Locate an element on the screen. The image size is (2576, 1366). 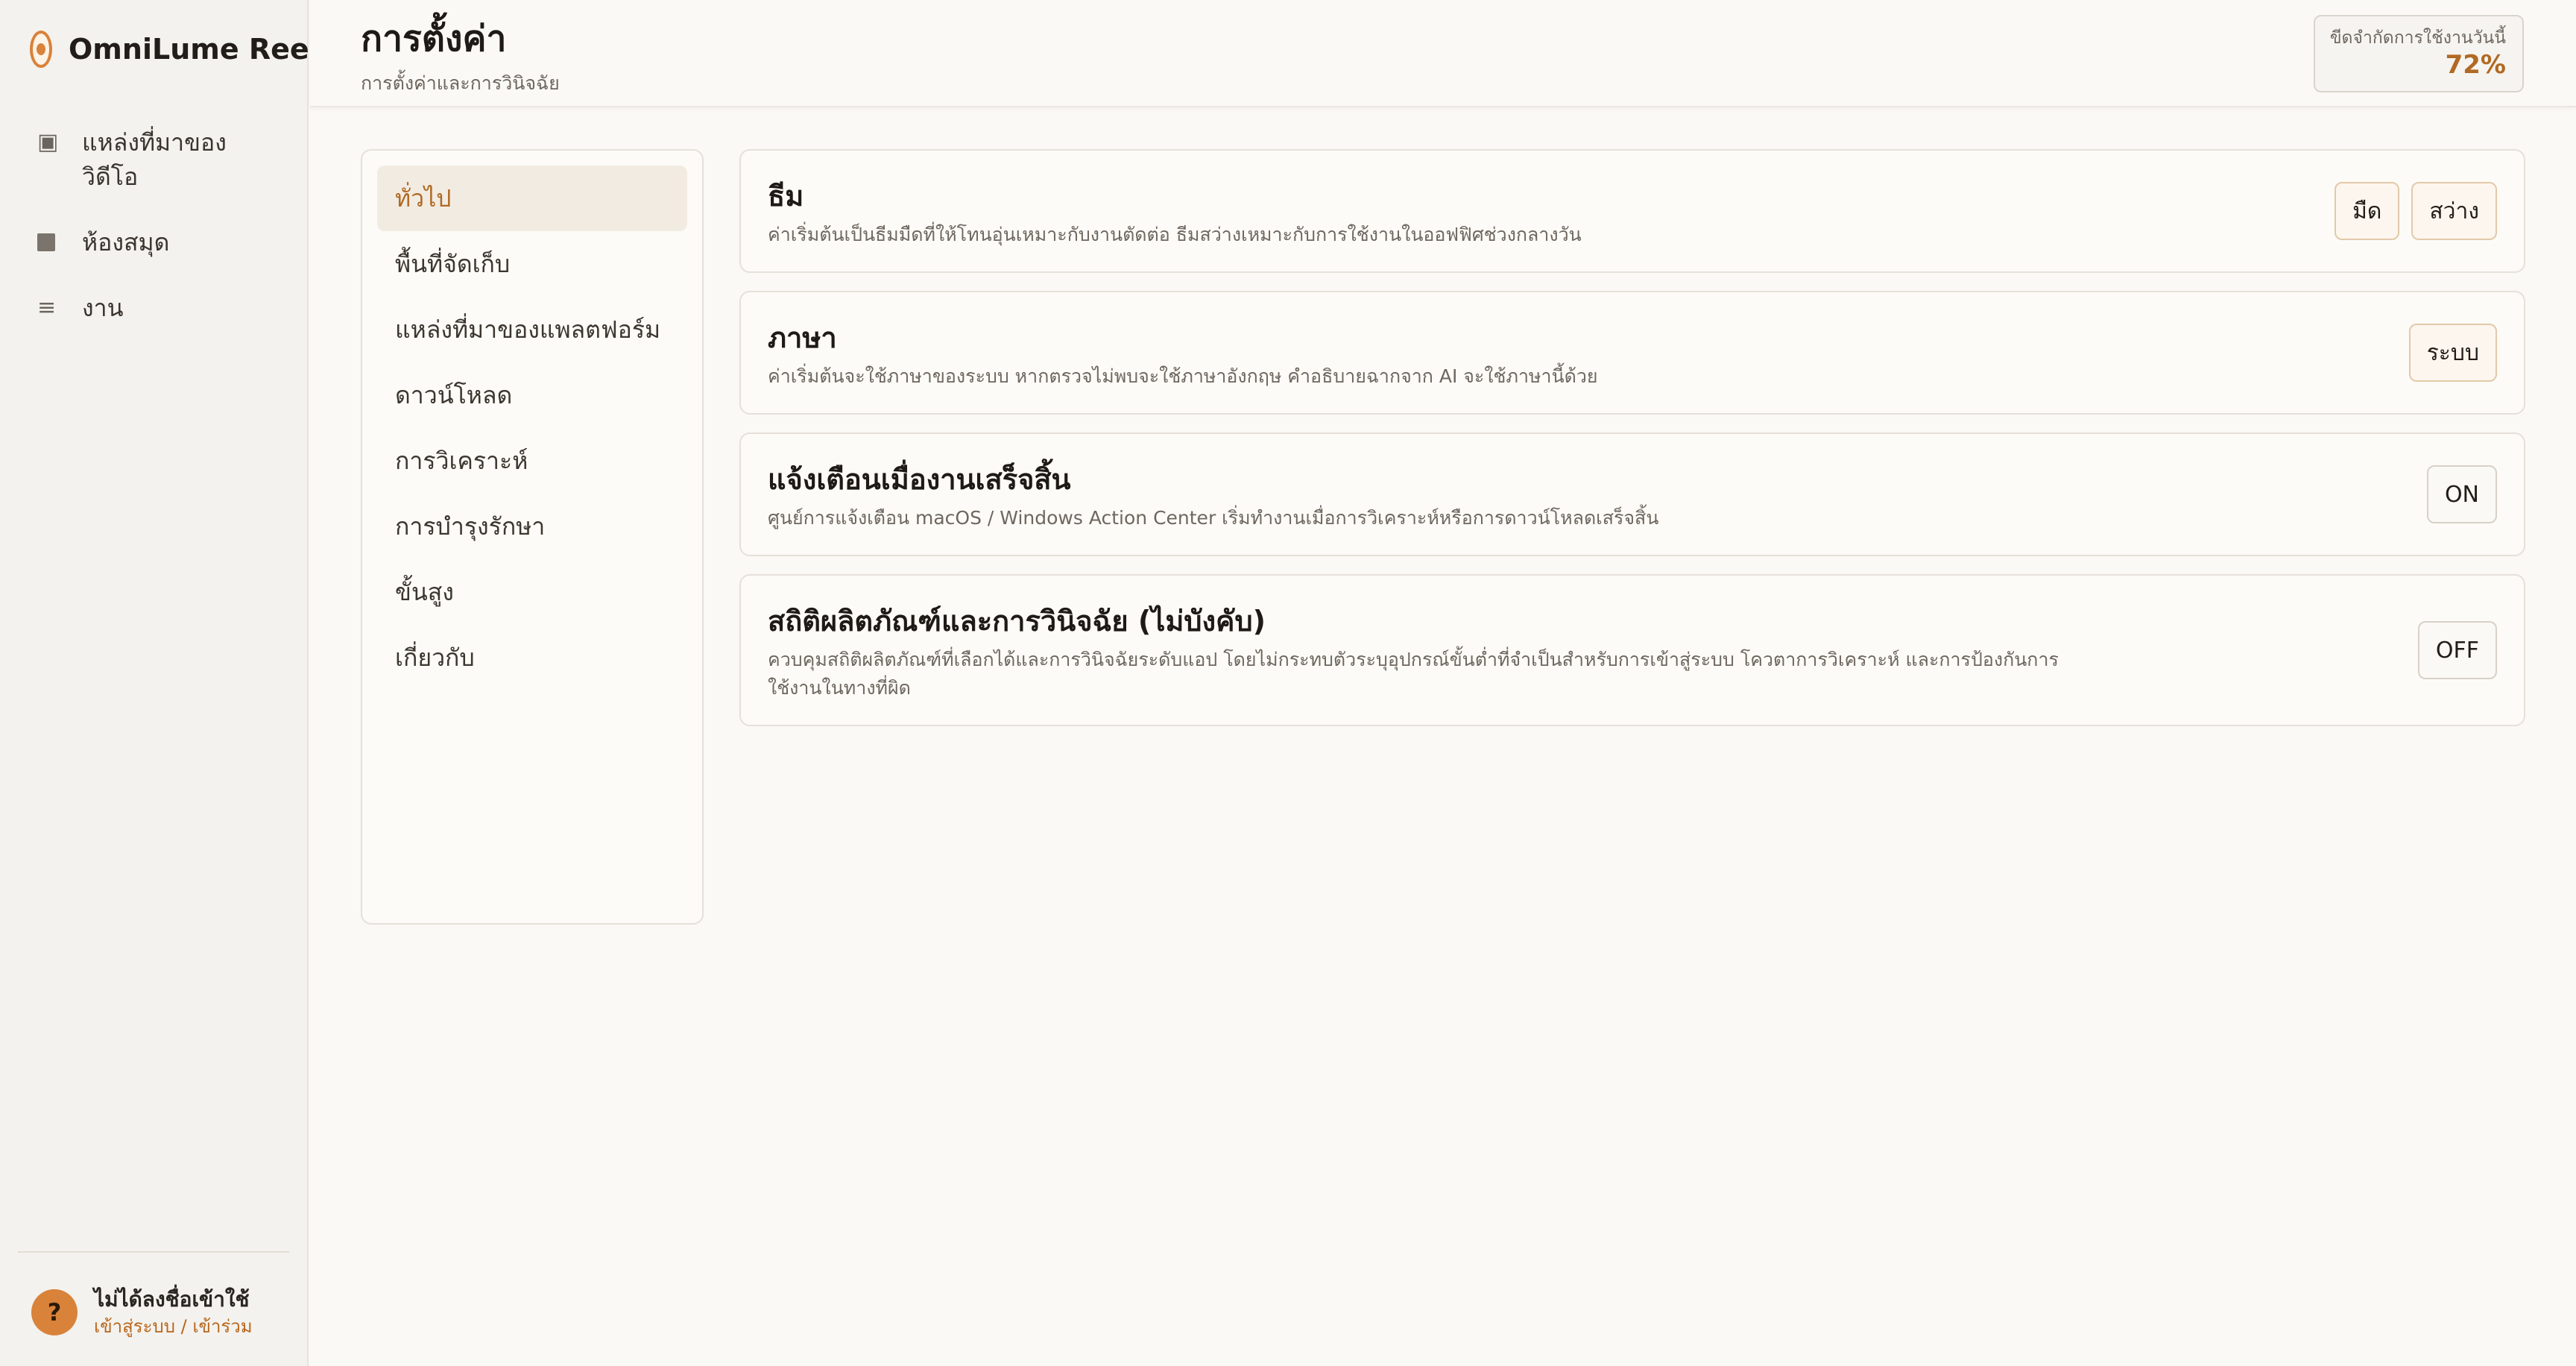
user-status: ไม่ได้ลงชื่อเข้าใช้ is located at coordinates (172, 1299).